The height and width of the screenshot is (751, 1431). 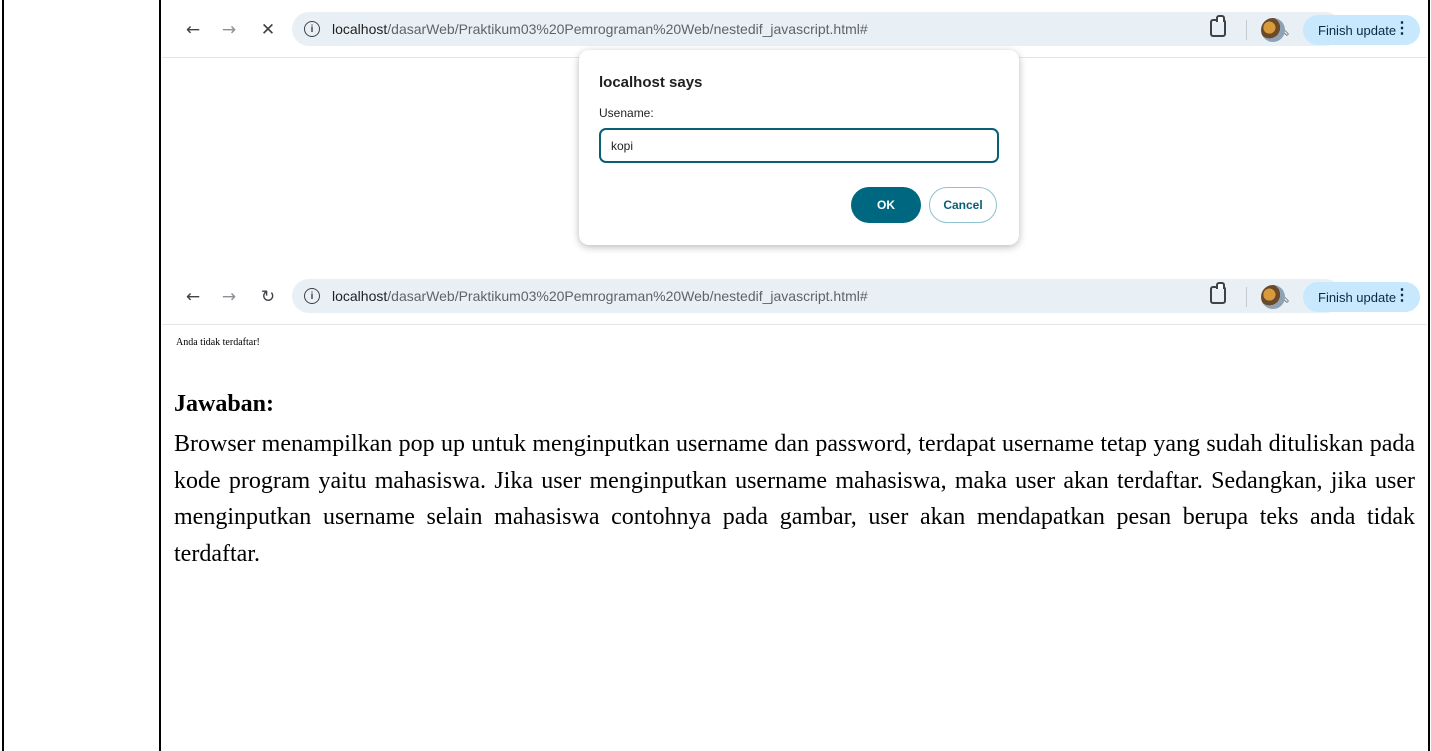 What do you see at coordinates (218, 342) in the screenshot?
I see `page-message: Anda tidak terdaftar!` at bounding box center [218, 342].